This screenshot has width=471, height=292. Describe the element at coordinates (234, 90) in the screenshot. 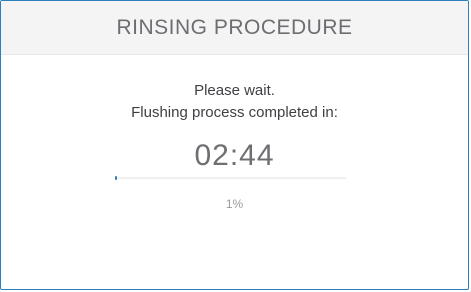

I see `wait-message: Please wait.` at that location.